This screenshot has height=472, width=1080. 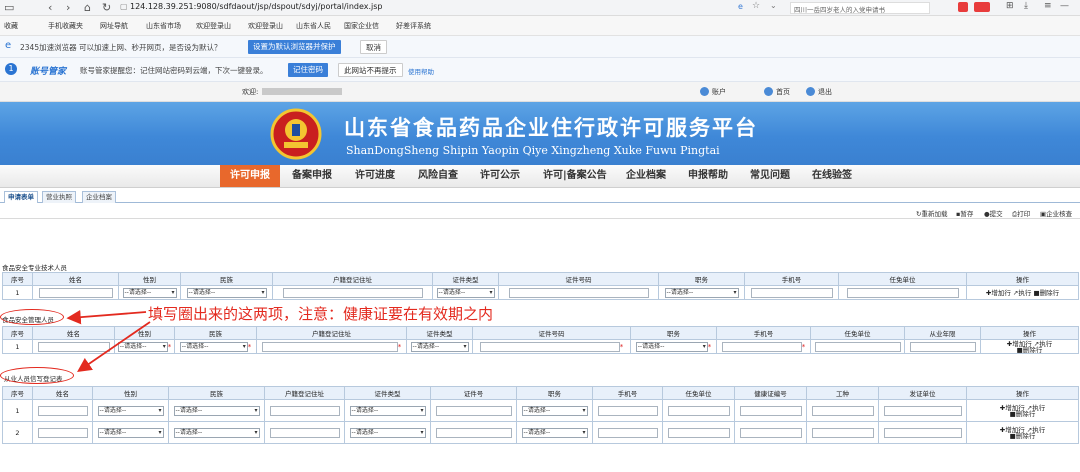 What do you see at coordinates (114, 347) in the screenshot?
I see `arrow-to-staff` at bounding box center [114, 347].